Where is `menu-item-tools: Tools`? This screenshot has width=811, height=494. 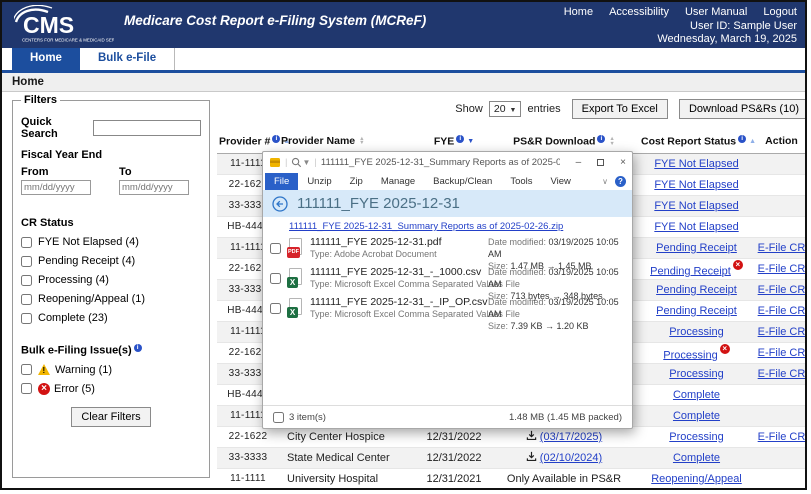
menu-item-tools: Tools is located at coordinates (521, 181).